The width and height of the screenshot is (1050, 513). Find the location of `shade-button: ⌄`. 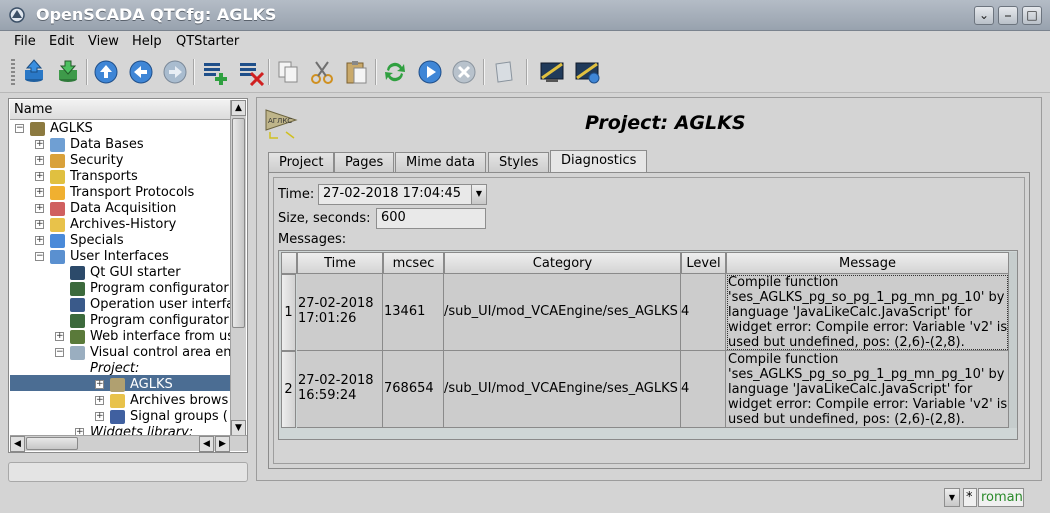

shade-button: ⌄ is located at coordinates (984, 15).